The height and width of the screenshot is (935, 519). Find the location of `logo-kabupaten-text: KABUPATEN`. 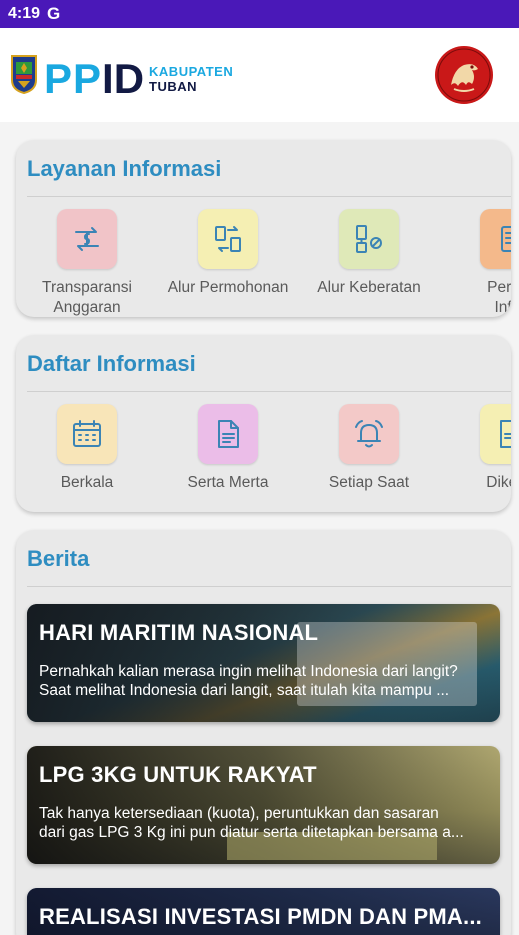

logo-kabupaten-text: KABUPATEN is located at coordinates (191, 71).